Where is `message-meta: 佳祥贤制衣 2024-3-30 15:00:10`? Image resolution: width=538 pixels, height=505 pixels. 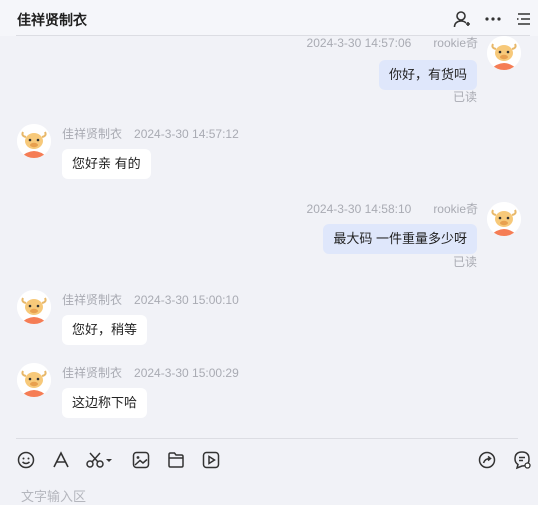 message-meta: 佳祥贤制衣 2024-3-30 15:00:10 is located at coordinates (150, 299).